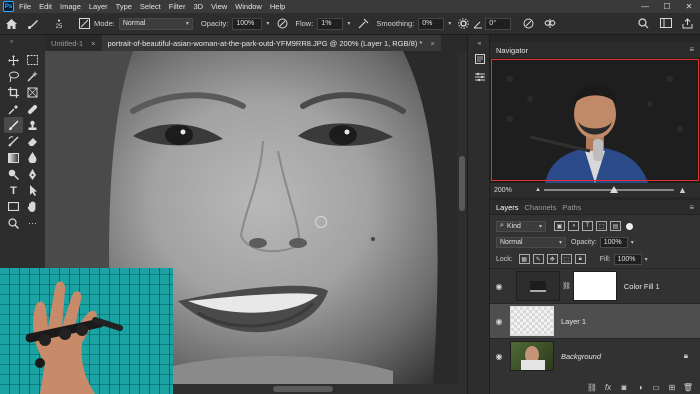 The height and width of the screenshot is (394, 700). What do you see at coordinates (463, 23) in the screenshot?
I see `smoothing-options-icon` at bounding box center [463, 23].